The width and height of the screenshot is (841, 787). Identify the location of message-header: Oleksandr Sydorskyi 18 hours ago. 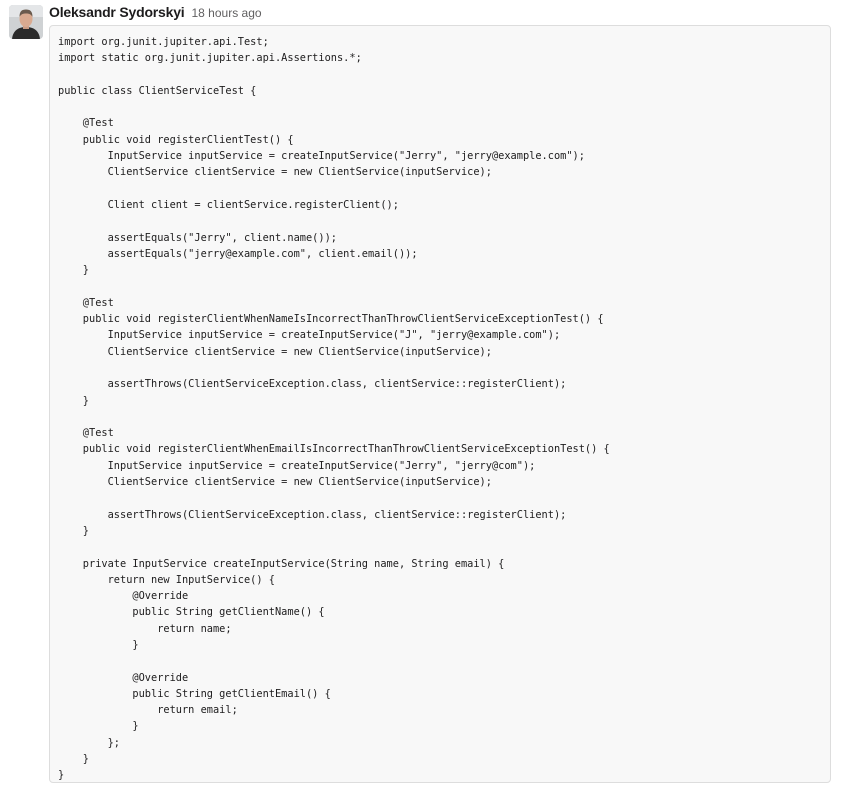
(155, 13).